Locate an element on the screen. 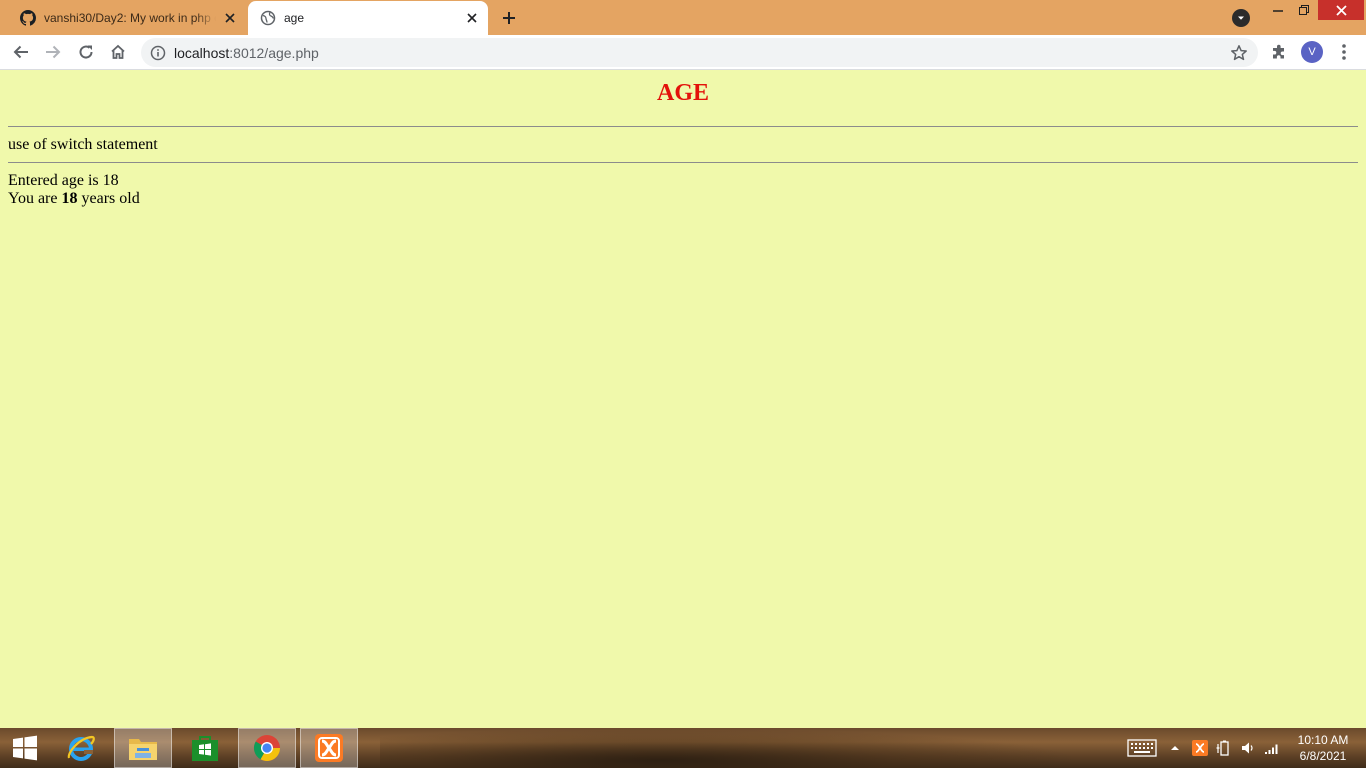 Image resolution: width=1366 pixels, height=768 pixels. battery-icon is located at coordinates (1222, 748).